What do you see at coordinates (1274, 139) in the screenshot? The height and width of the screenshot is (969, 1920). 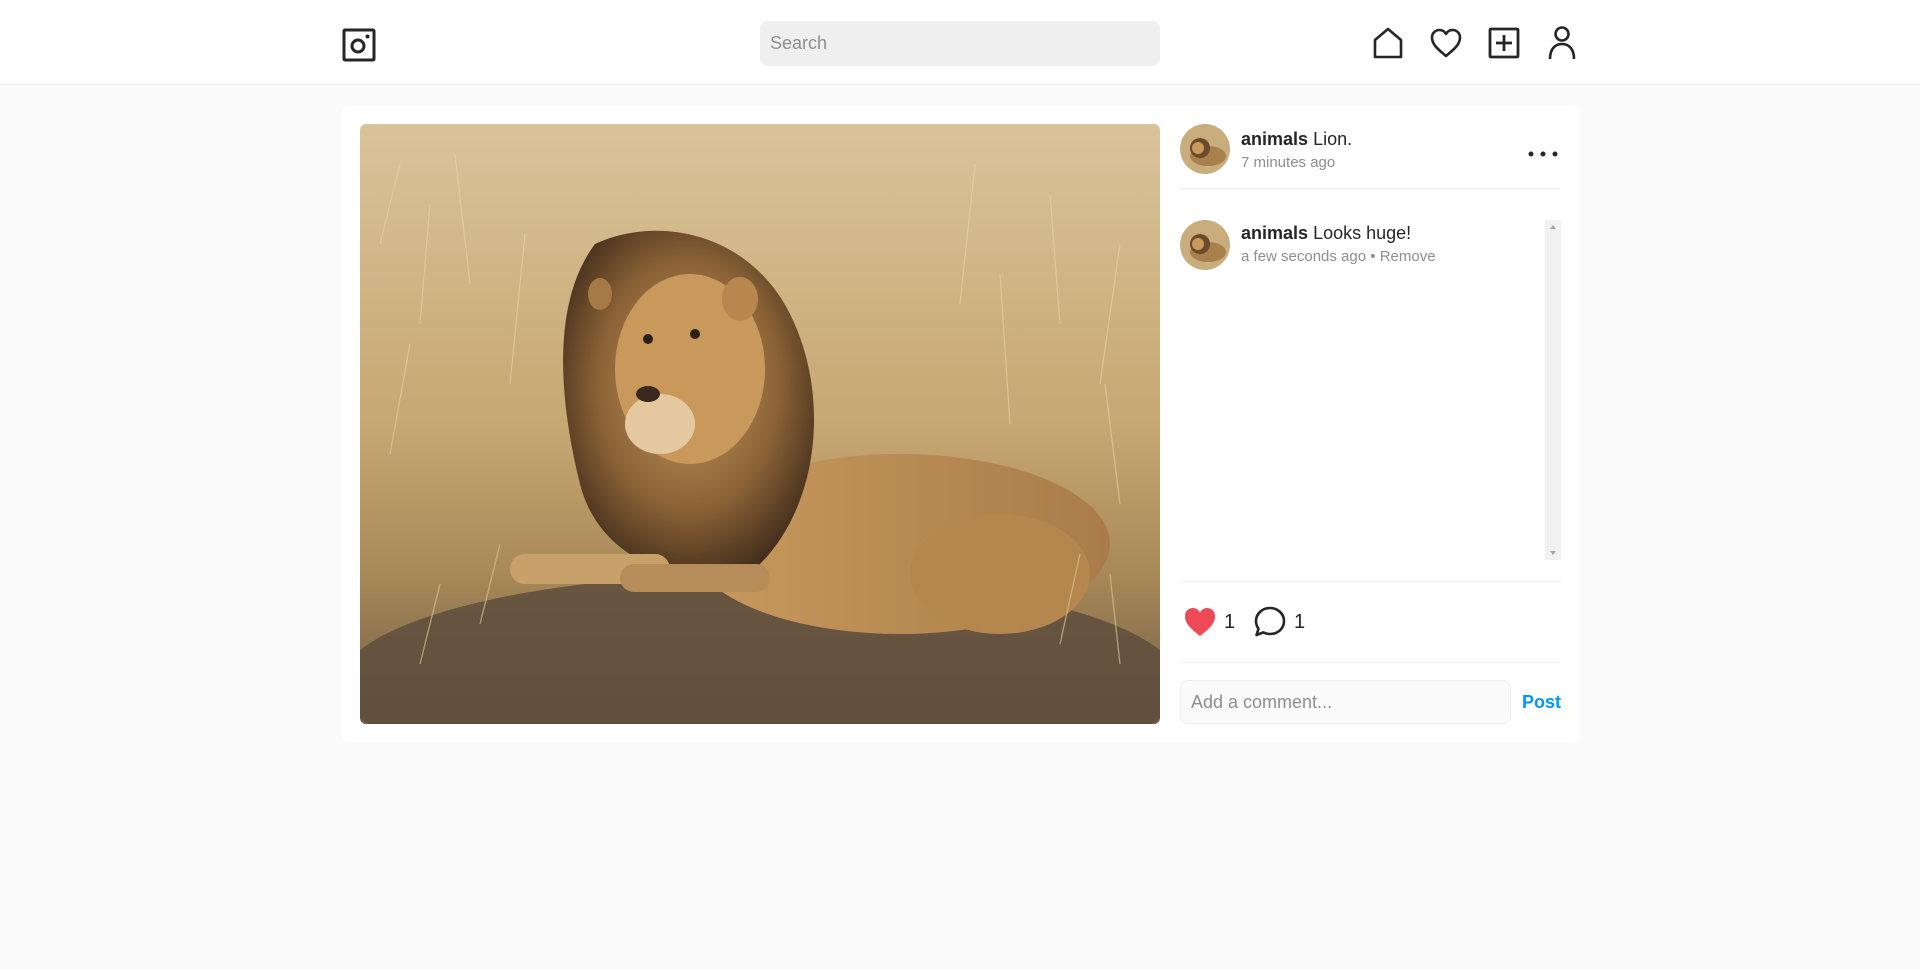 I see `post-username: animals` at bounding box center [1274, 139].